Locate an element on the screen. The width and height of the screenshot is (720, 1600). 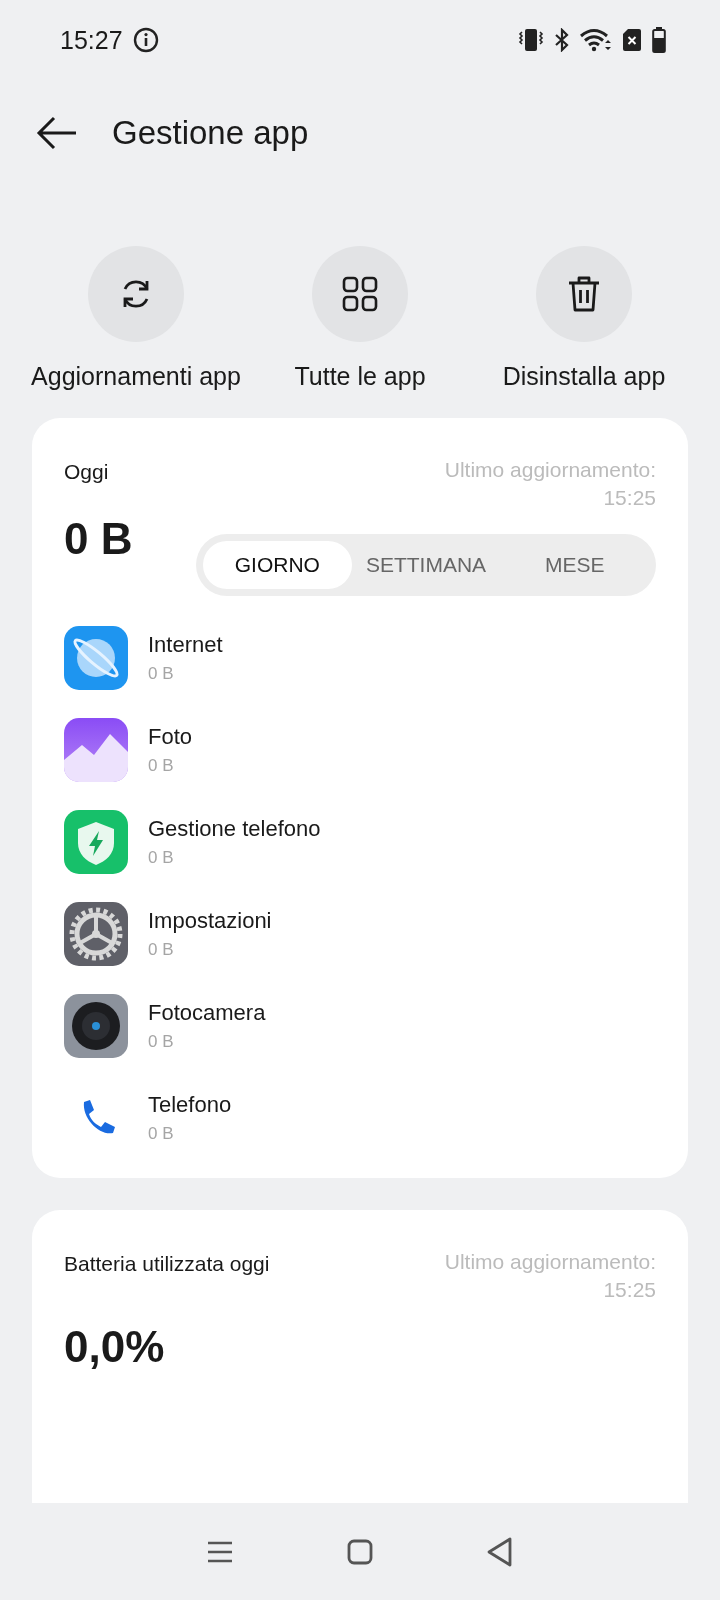
clock-time: 15:27 is located at coordinates (91, 40).